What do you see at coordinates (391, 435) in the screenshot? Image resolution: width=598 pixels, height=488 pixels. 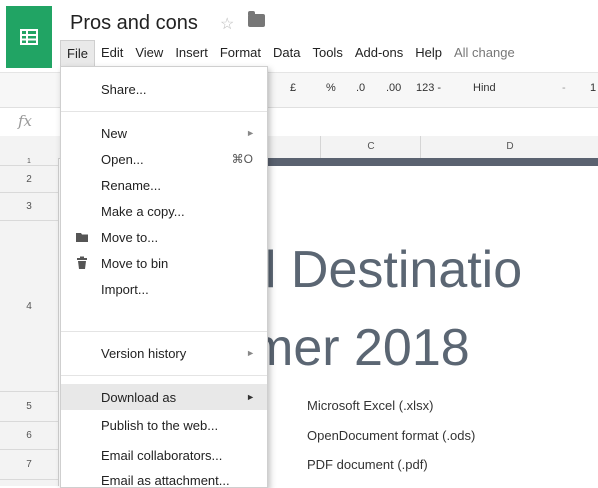 I see `download-option-ods: OpenDocument format (.ods)` at bounding box center [391, 435].